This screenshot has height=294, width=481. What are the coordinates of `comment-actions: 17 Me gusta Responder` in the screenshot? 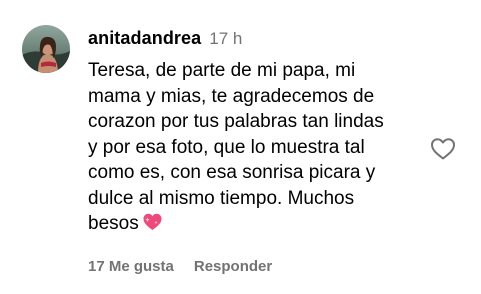 It's located at (180, 266).